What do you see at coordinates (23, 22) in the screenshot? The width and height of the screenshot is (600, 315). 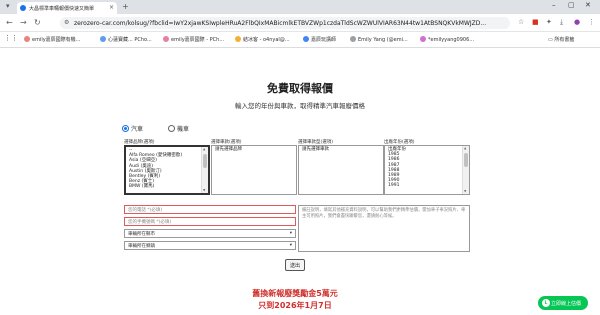 I see `forward-icon: →` at bounding box center [23, 22].